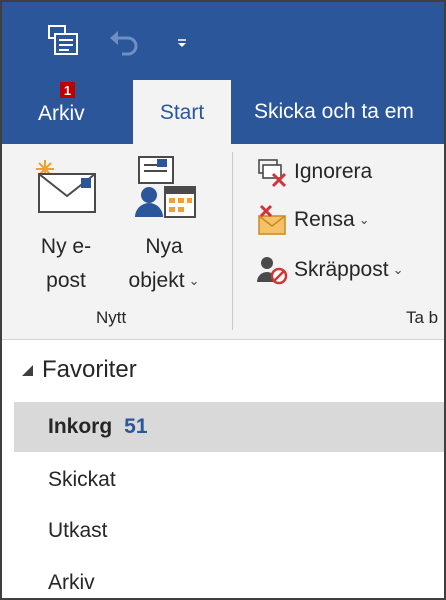 This screenshot has width=446, height=600. I want to click on favorites-header: Favoriter, so click(78, 370).